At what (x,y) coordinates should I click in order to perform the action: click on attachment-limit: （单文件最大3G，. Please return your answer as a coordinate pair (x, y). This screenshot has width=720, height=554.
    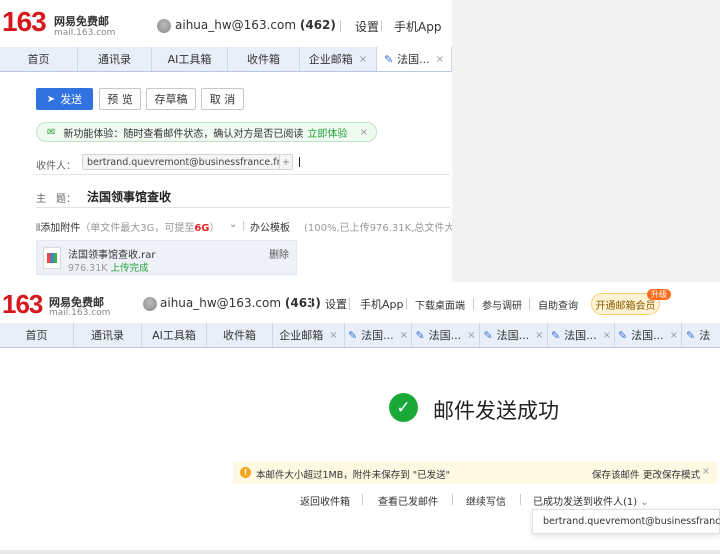
    Looking at the image, I should click on (122, 228).